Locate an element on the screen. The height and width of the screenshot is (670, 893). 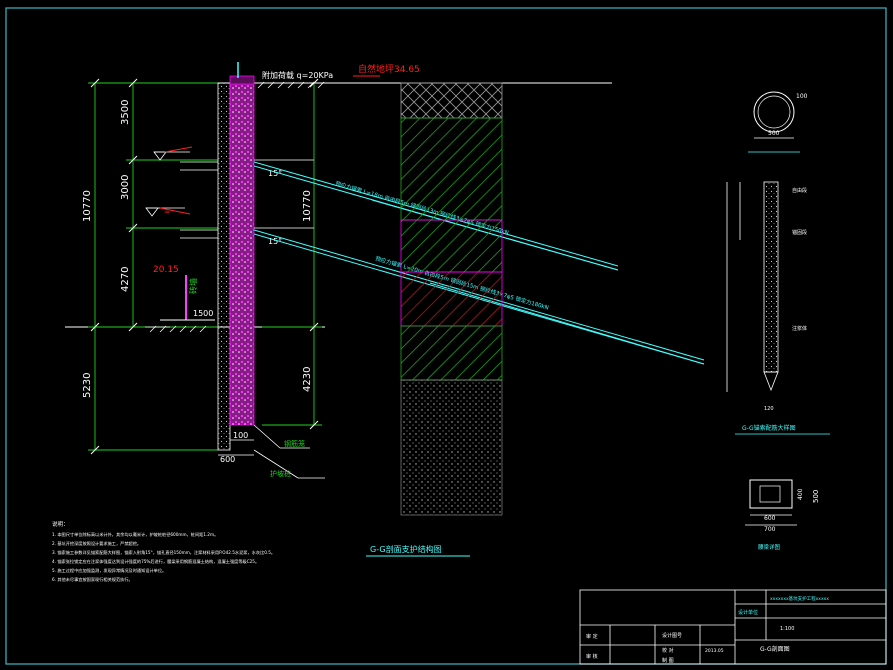
anchor-circle-dim-500: 500 is located at coordinates (774, 133).